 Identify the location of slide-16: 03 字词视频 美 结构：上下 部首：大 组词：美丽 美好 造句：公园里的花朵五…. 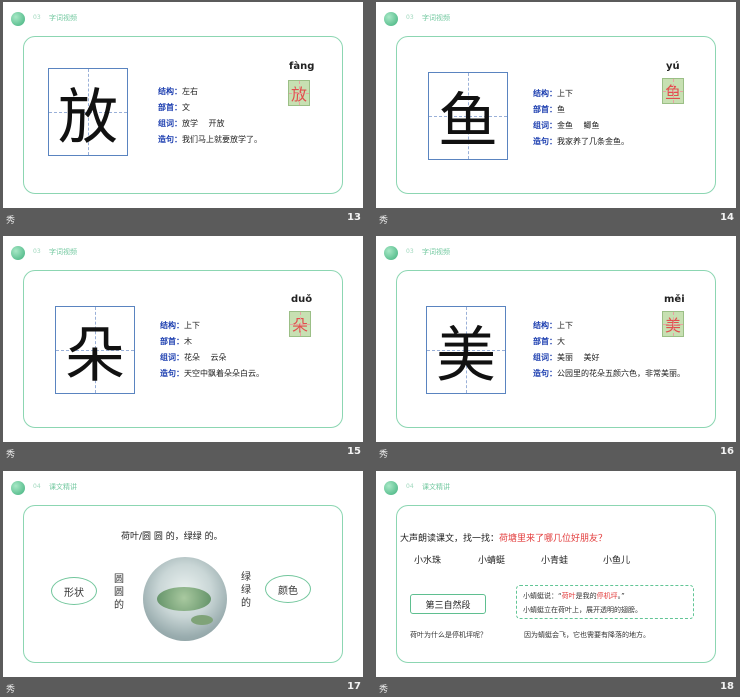
(556, 339).